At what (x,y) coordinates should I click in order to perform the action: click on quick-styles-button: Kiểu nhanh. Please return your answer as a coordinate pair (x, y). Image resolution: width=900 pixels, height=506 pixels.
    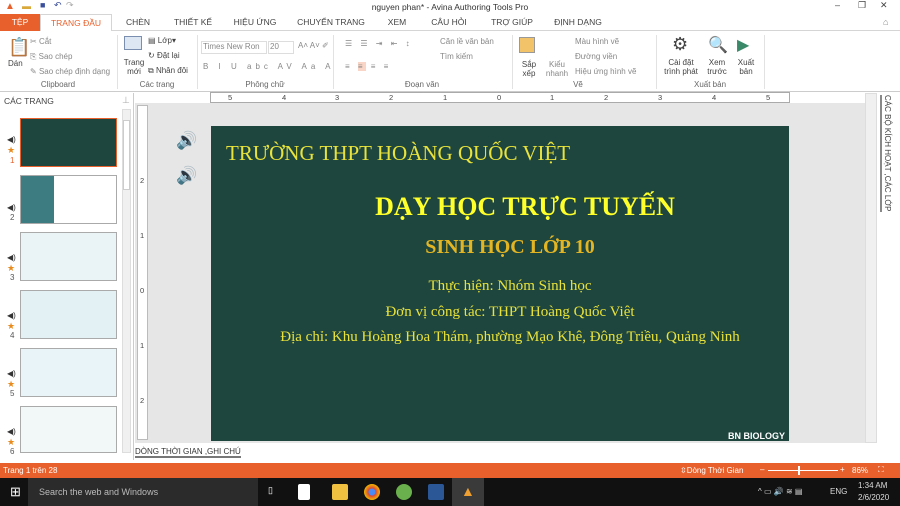
    Looking at the image, I should click on (557, 69).